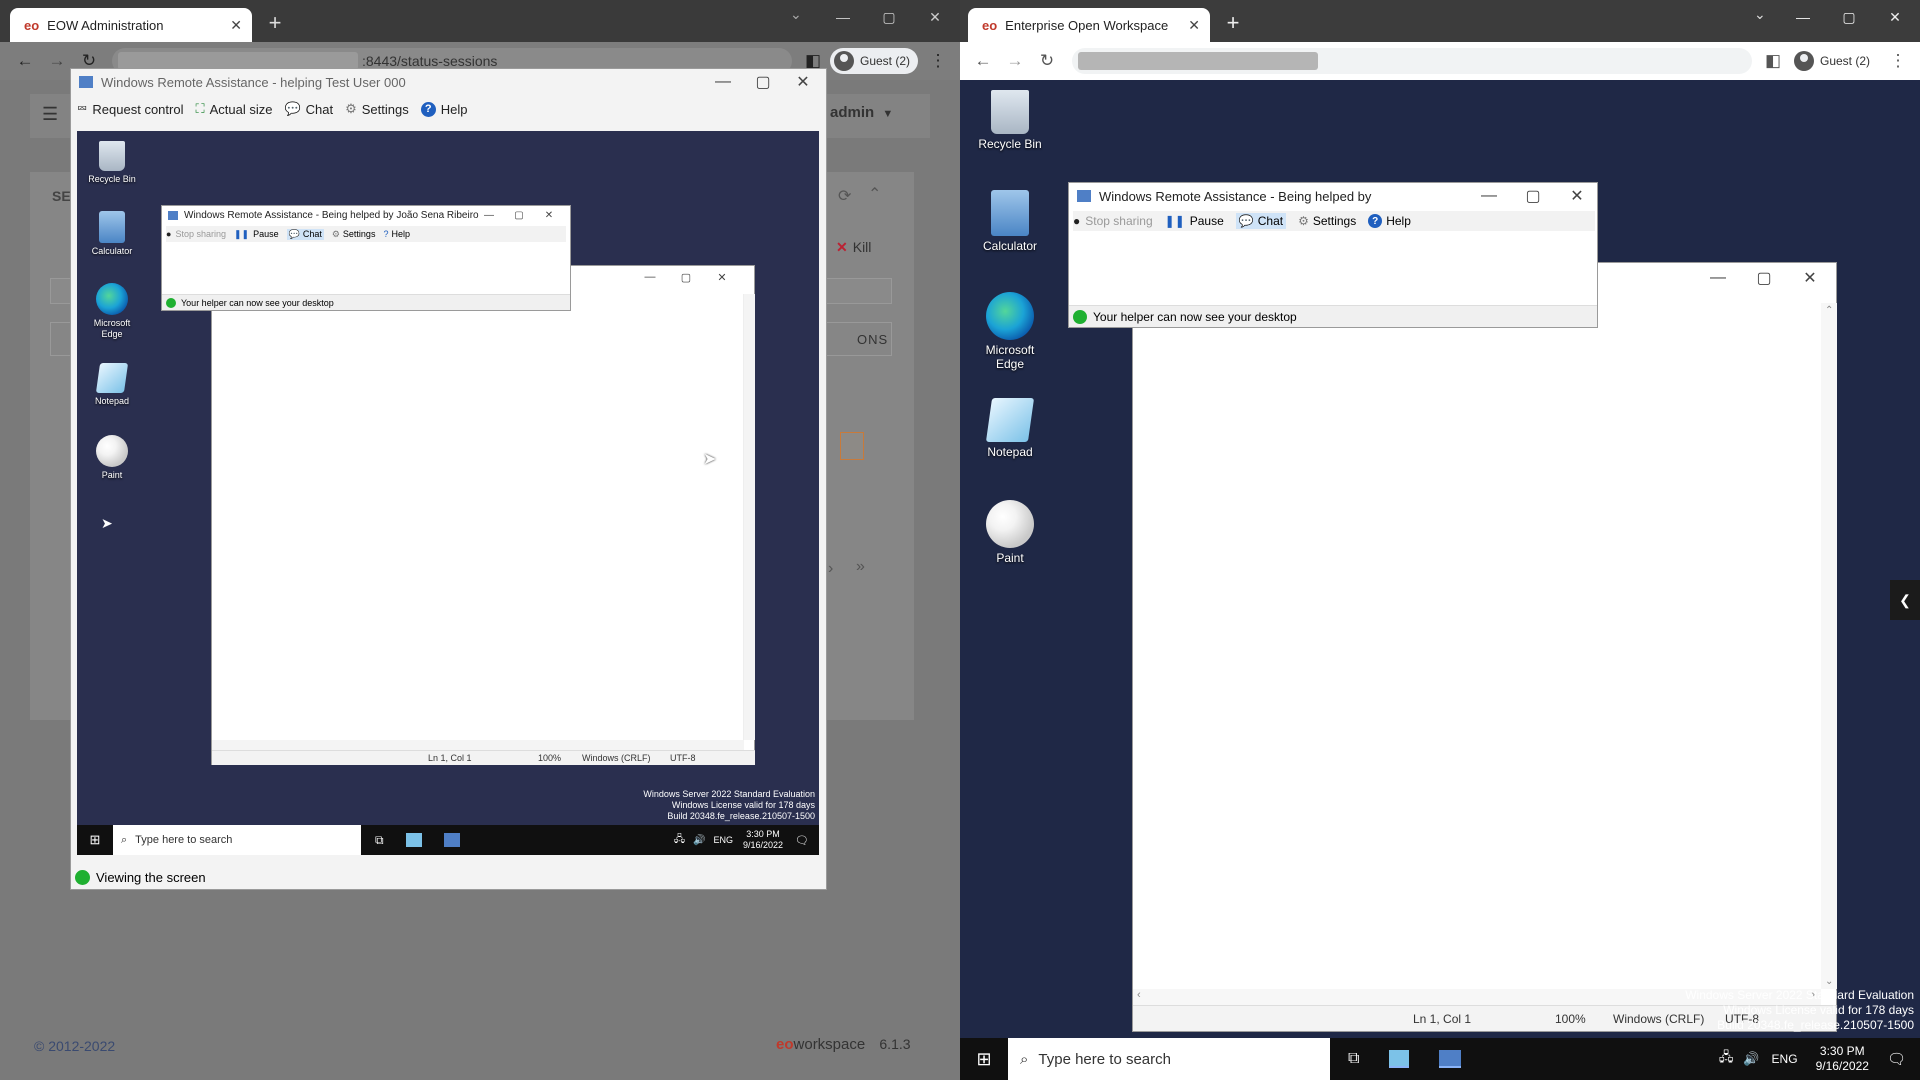 Image resolution: width=1920 pixels, height=1080 pixels. I want to click on small-ra-close-button: ✕, so click(549, 215).